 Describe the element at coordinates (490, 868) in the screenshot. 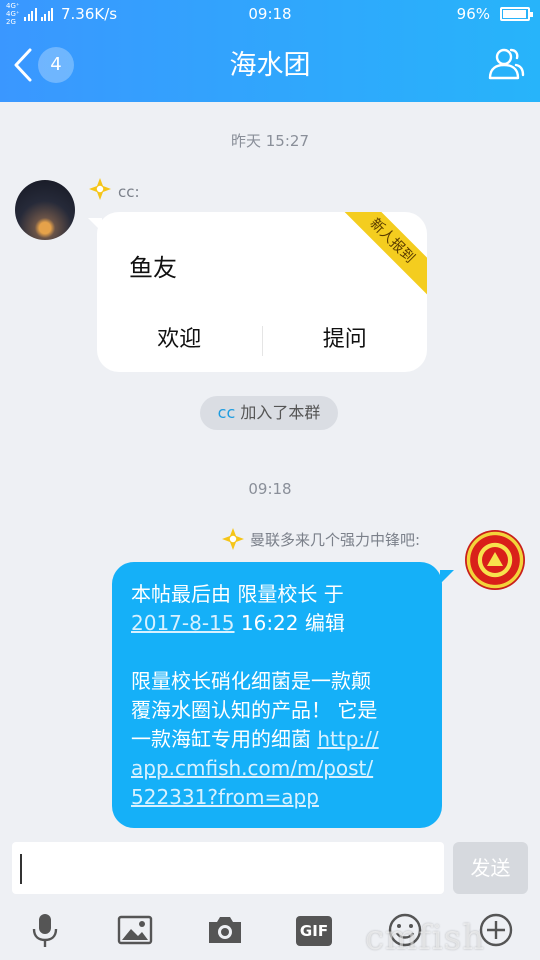

I see `send-button: 发送` at that location.